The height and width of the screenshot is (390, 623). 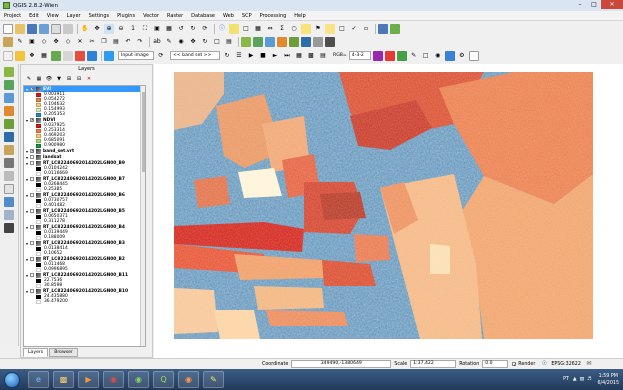 I want to click on manage-visibility-icon: 👁, so click(x=49, y=79).